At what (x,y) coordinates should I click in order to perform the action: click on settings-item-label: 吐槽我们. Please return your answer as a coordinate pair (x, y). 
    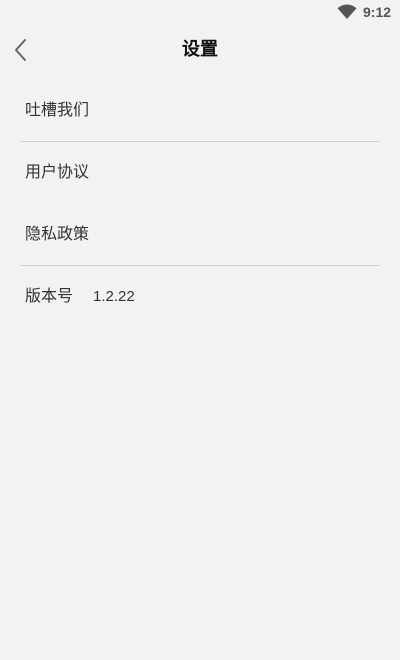
    Looking at the image, I should click on (57, 109).